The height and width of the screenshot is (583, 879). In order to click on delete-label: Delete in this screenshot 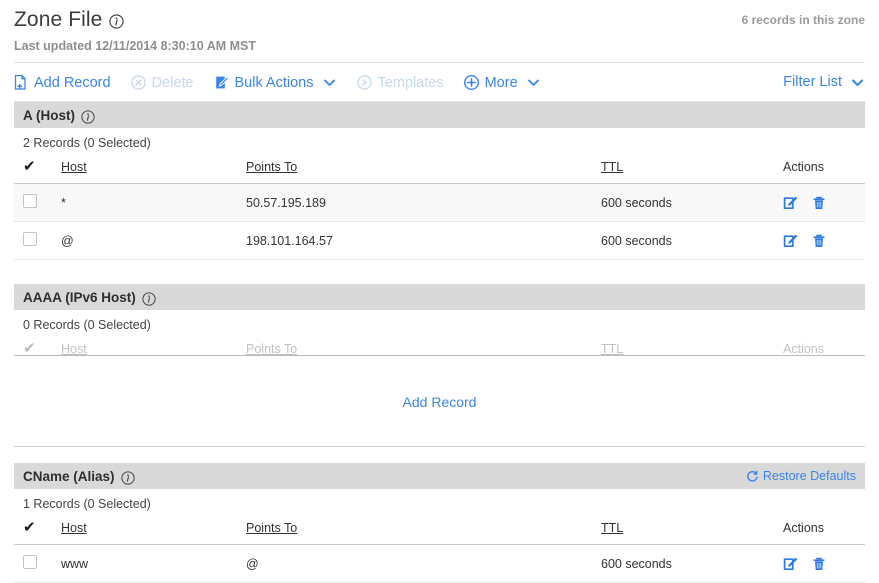, I will do `click(172, 82)`.